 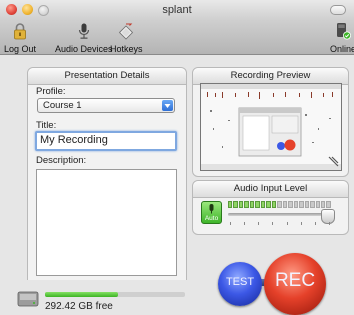 What do you see at coordinates (28, 299) in the screenshot?
I see `hard-drive-icon` at bounding box center [28, 299].